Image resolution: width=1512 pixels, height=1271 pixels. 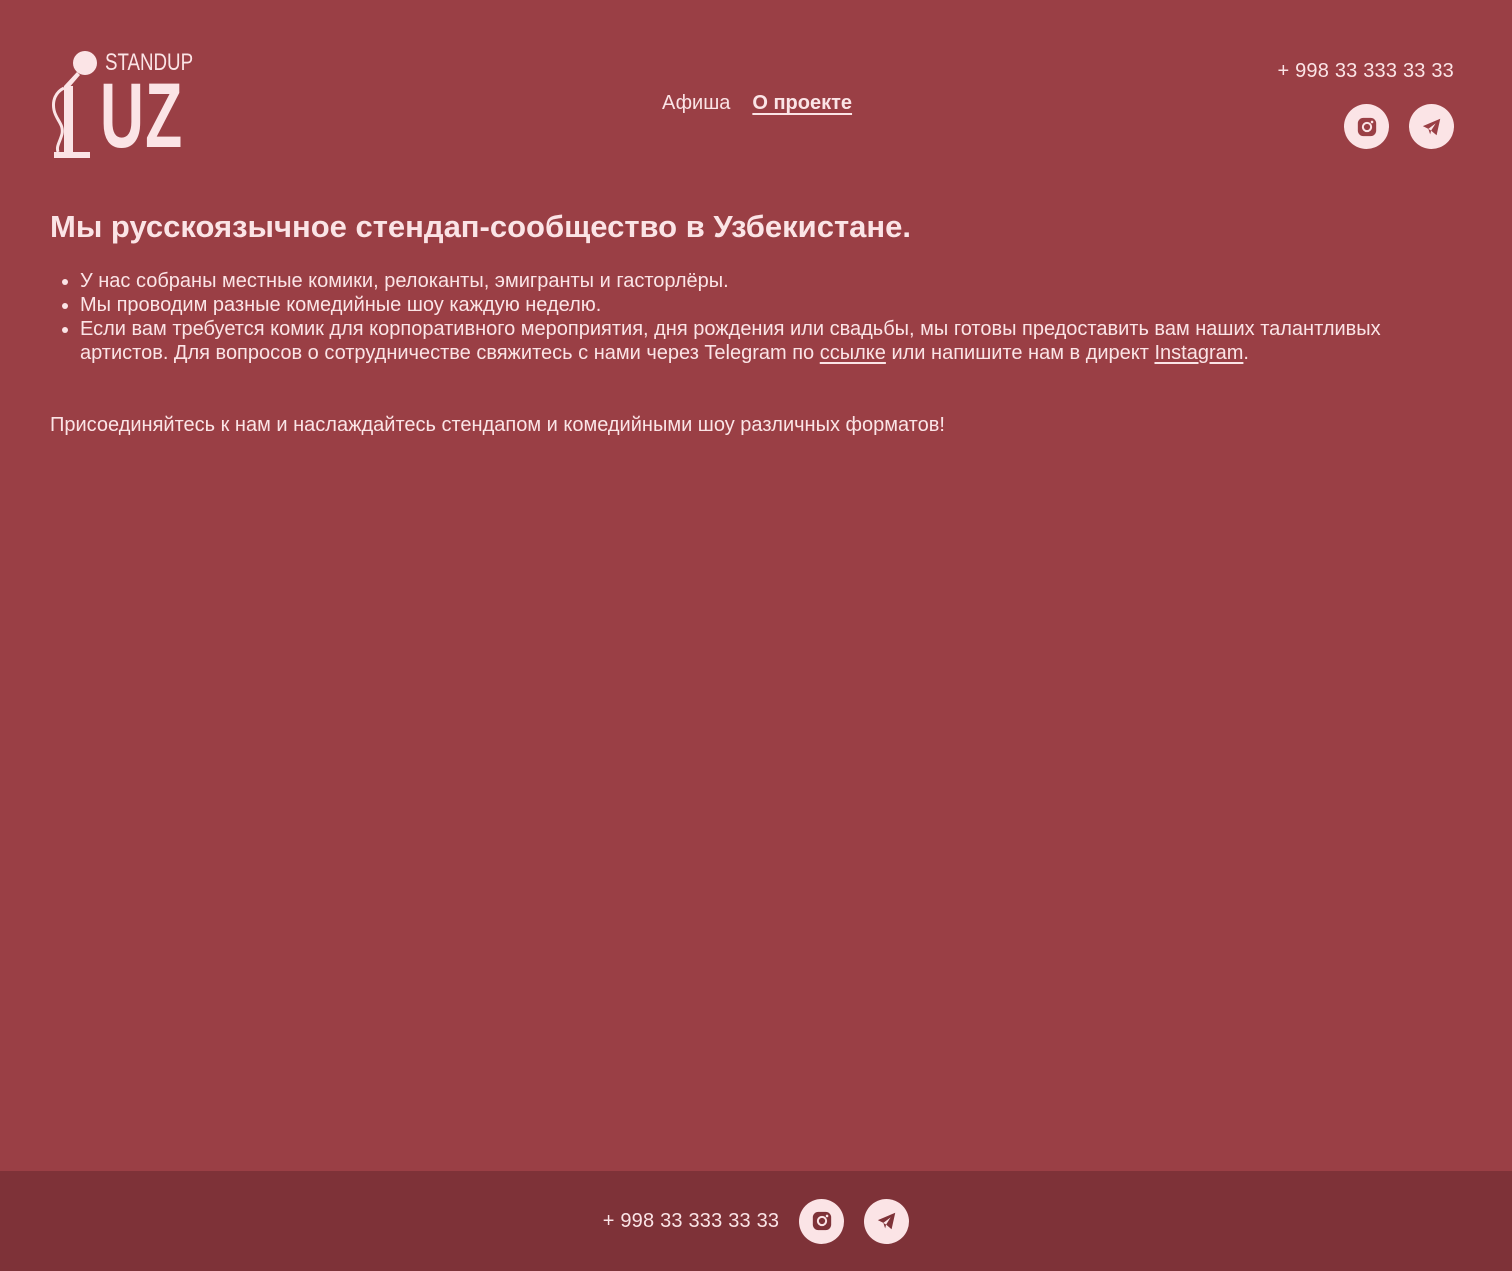 What do you see at coordinates (853, 353) in the screenshot?
I see `telegram-link: ссылке` at bounding box center [853, 353].